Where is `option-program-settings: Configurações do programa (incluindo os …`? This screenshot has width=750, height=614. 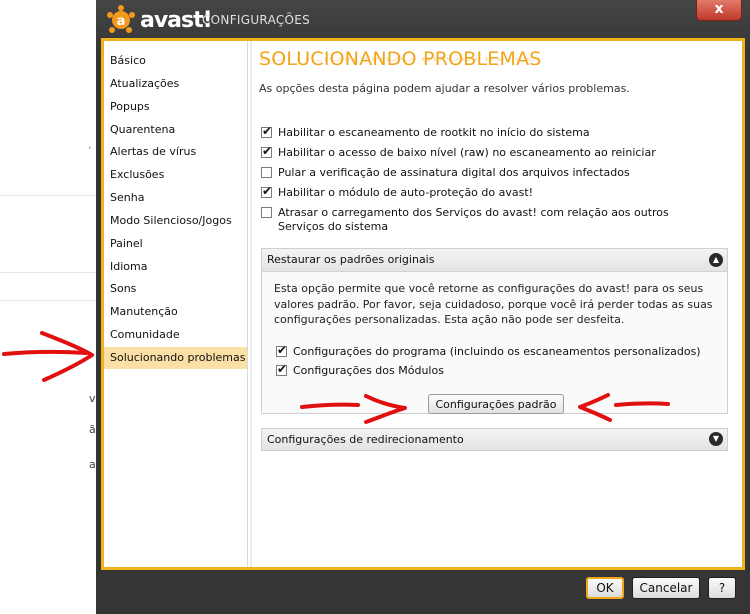
option-program-settings: Configurações do programa (incluindo os … is located at coordinates (488, 350).